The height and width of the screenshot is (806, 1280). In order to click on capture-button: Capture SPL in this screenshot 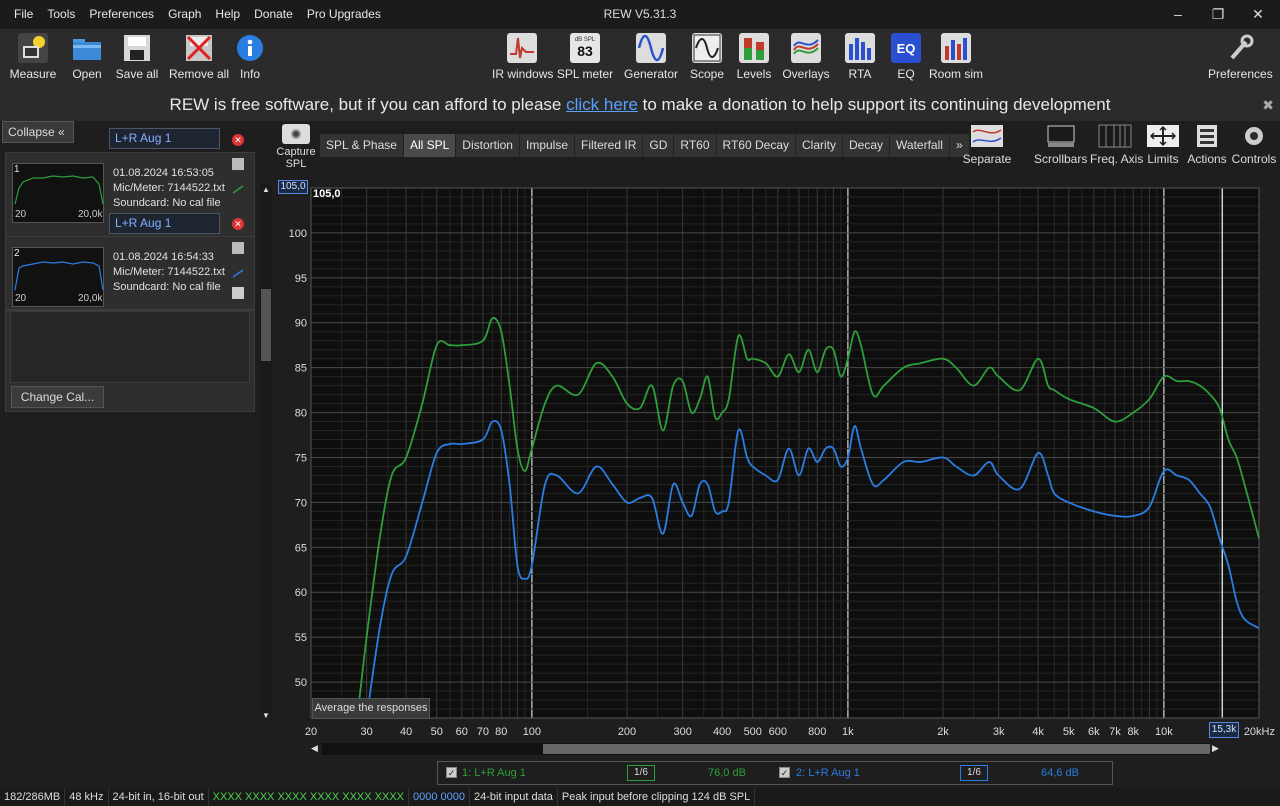, I will do `click(296, 147)`.